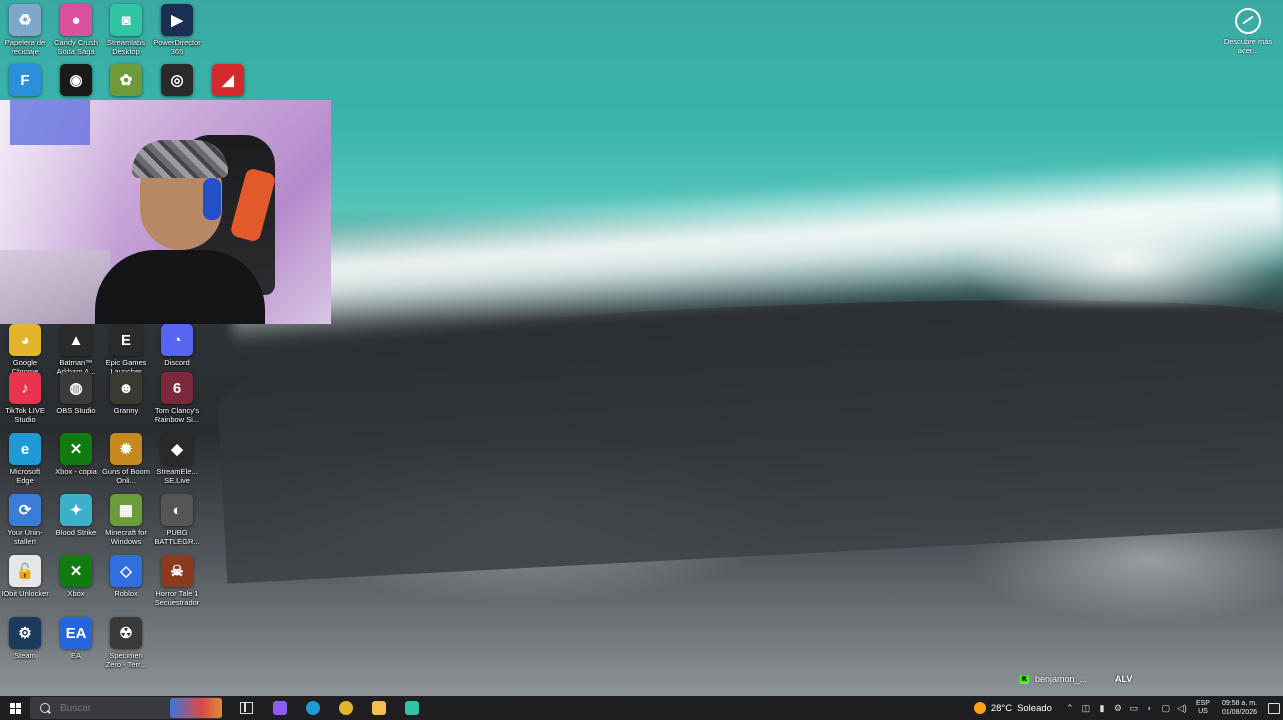  I want to click on weather-condition: Soleado, so click(1034, 708).